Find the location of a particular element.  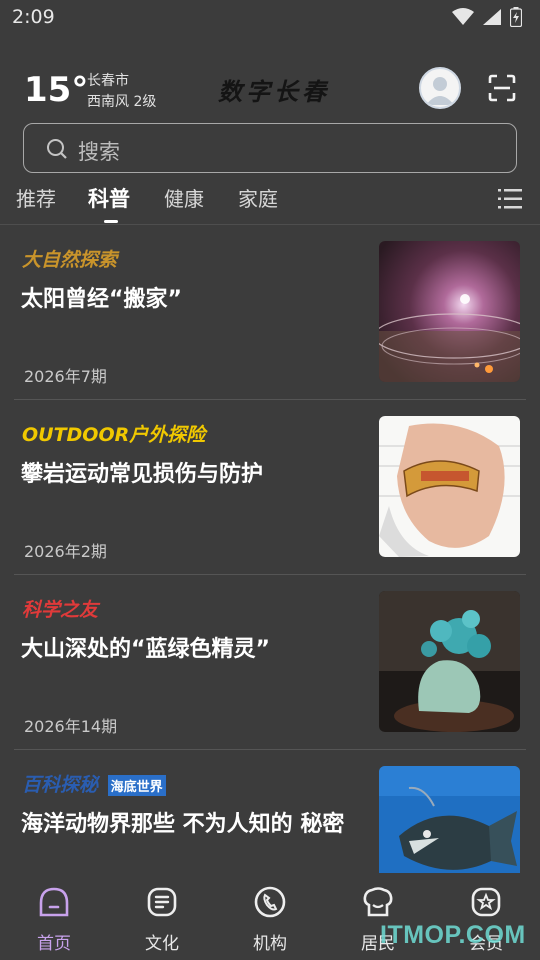

tab-family: 家庭 is located at coordinates (258, 197).